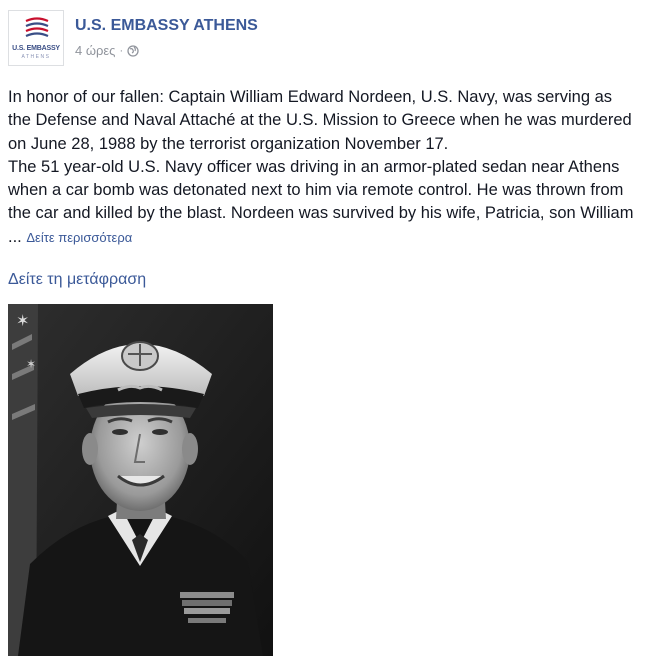  Describe the element at coordinates (37, 27) in the screenshot. I see `embassy-logo-icon` at that location.